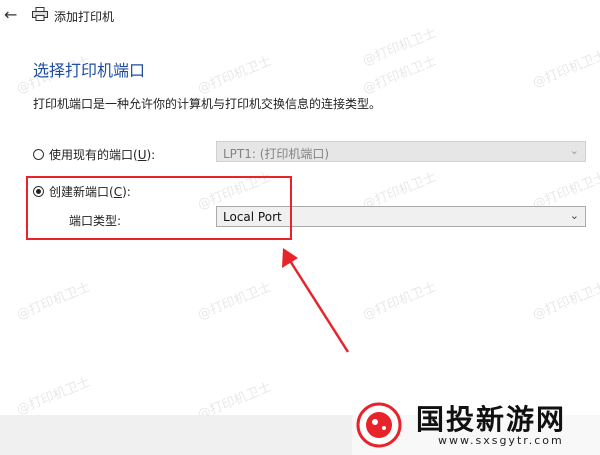 The height and width of the screenshot is (455, 600). I want to click on logo-emblem-icon, so click(379, 425).